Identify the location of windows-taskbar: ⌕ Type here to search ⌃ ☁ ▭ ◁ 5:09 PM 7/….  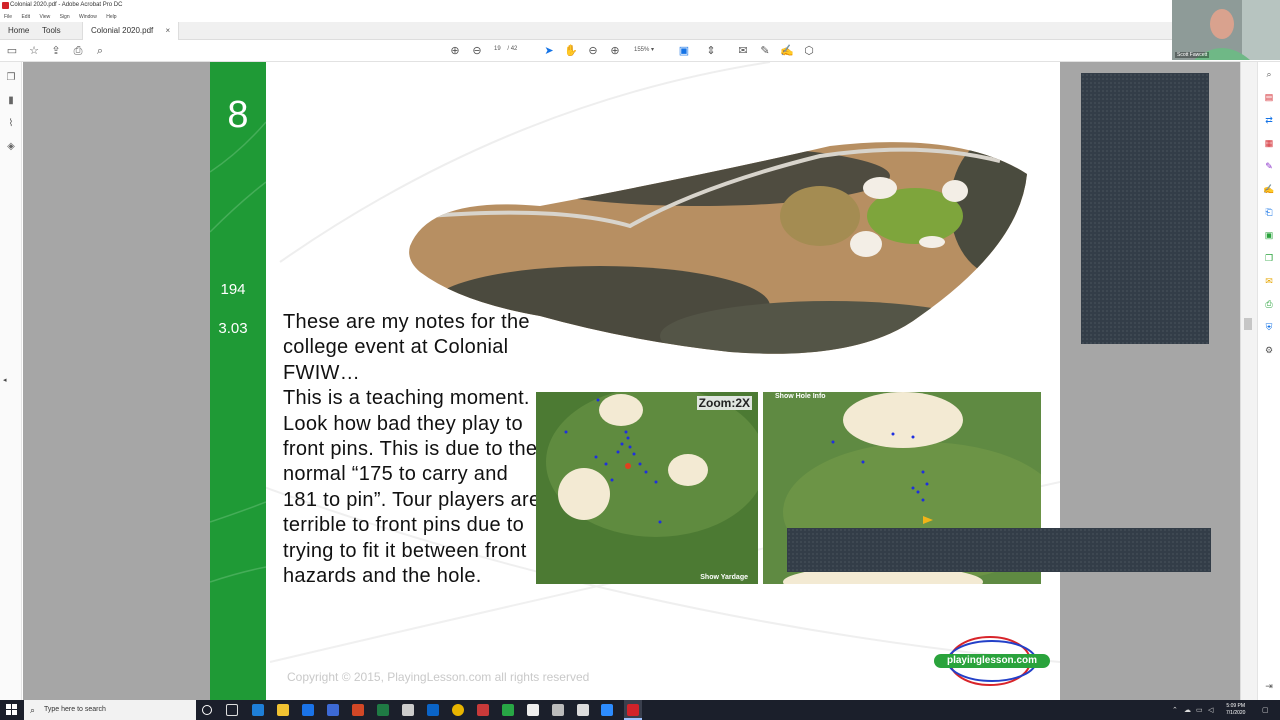
(640, 710).